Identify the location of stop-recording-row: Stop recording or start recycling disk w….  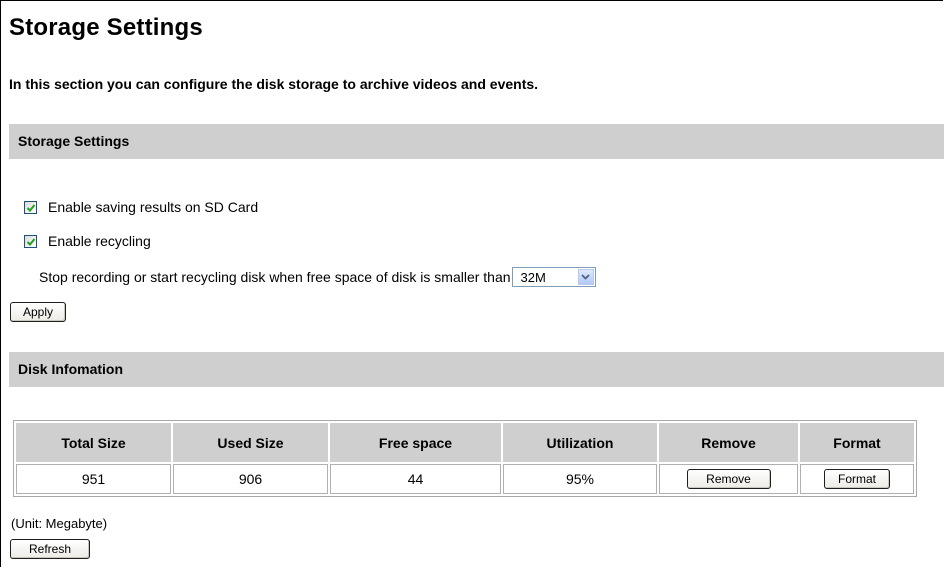
(317, 277).